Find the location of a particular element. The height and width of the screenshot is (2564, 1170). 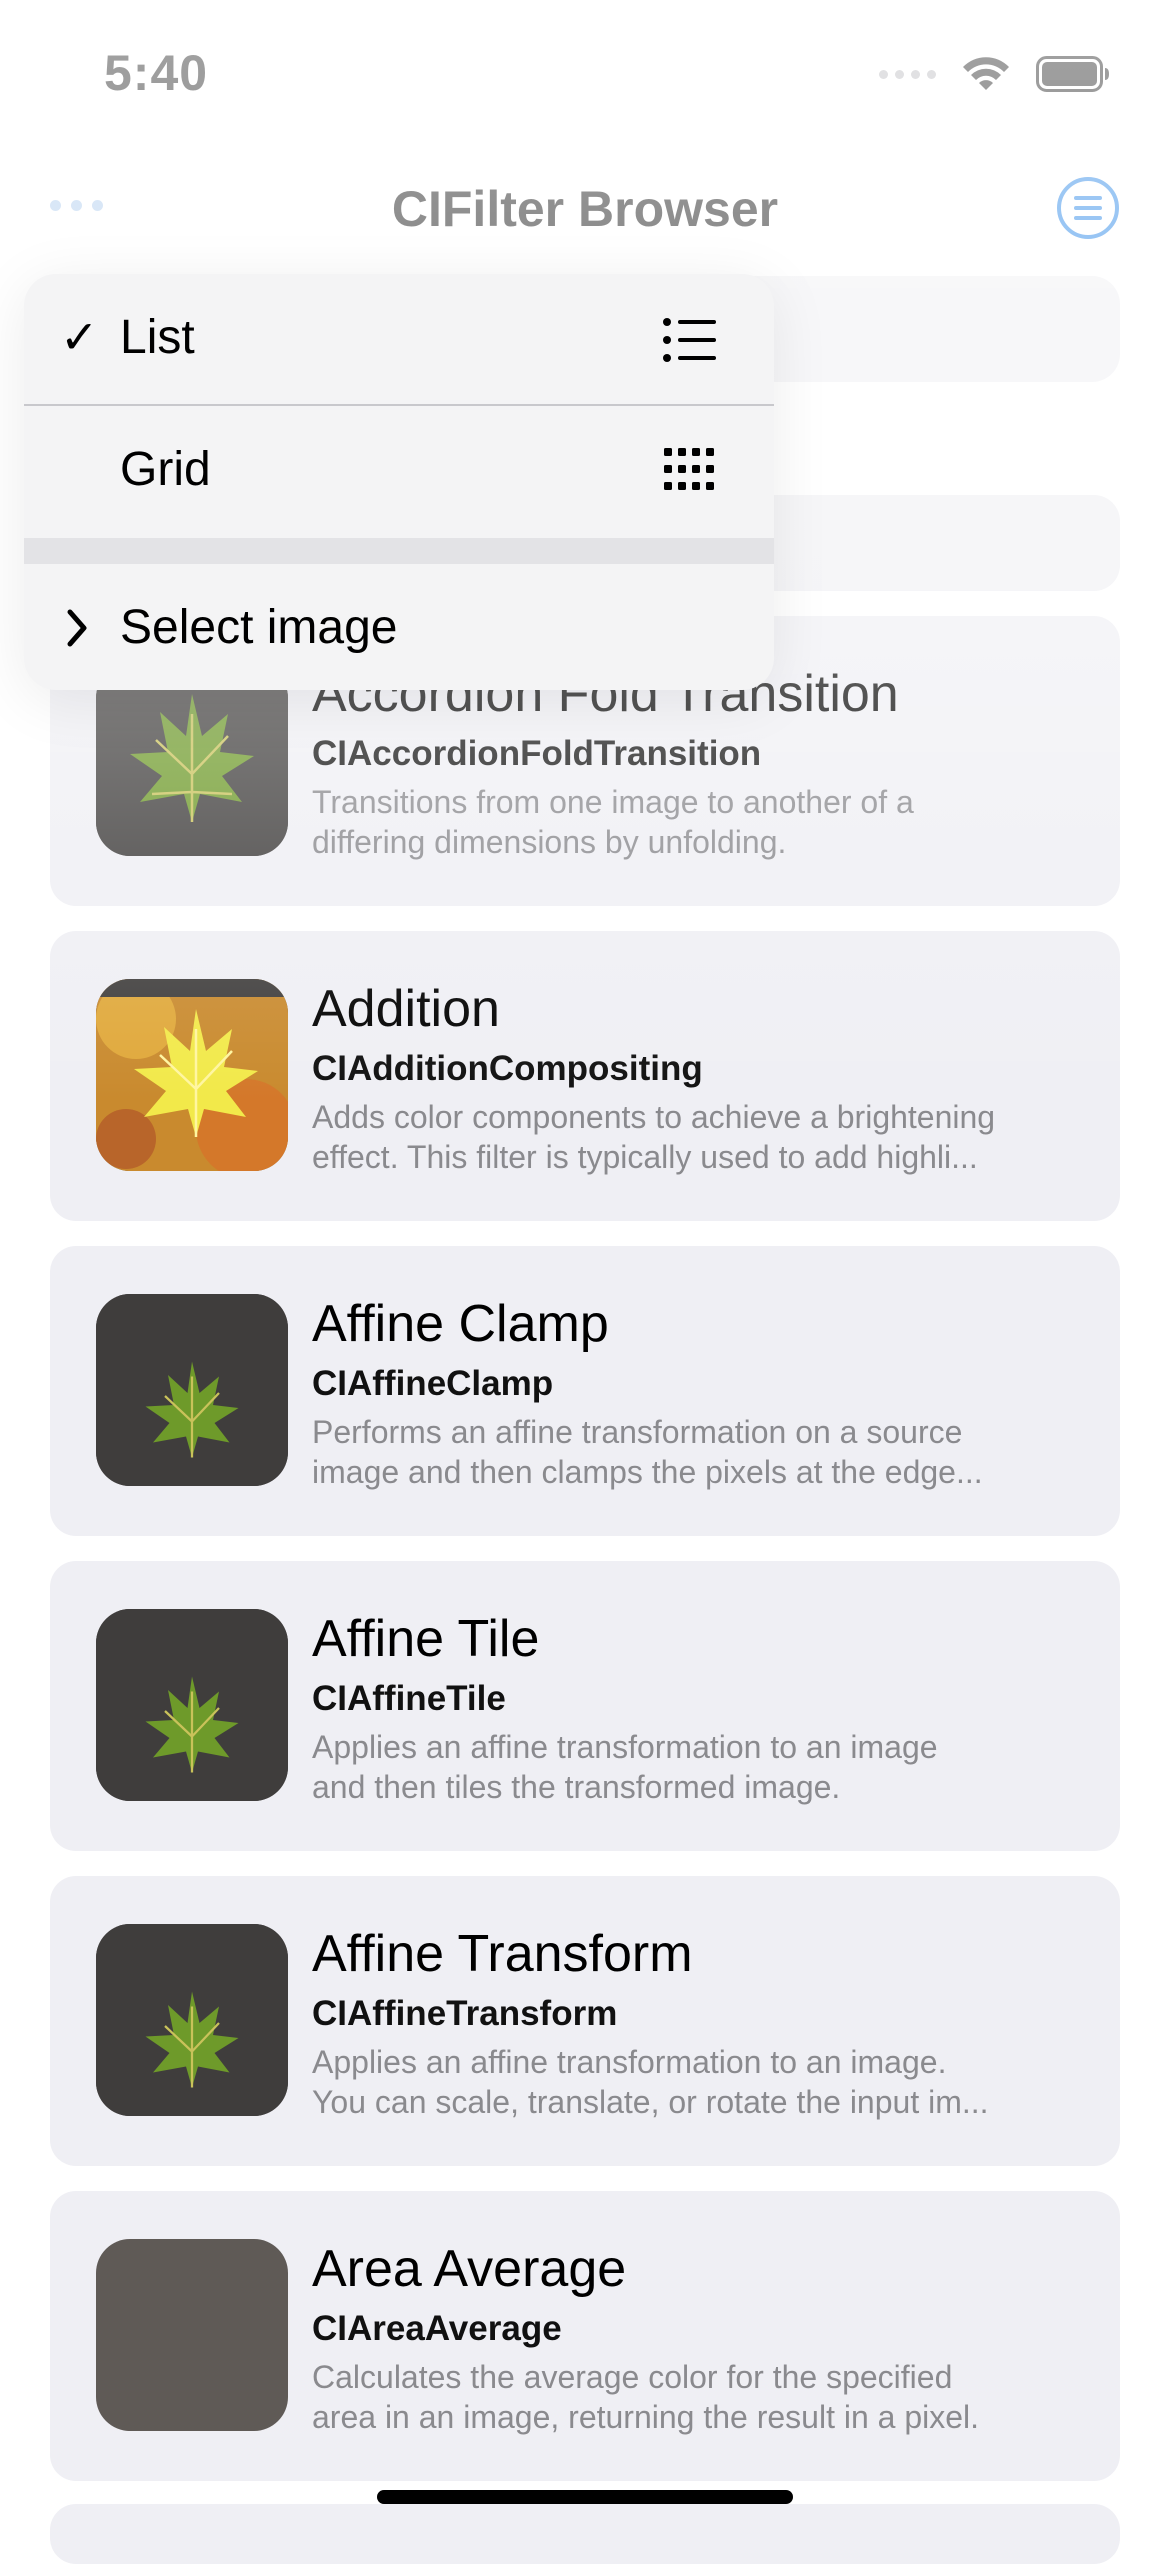

filter-class-name: CIAreaAverage is located at coordinates (437, 2328).